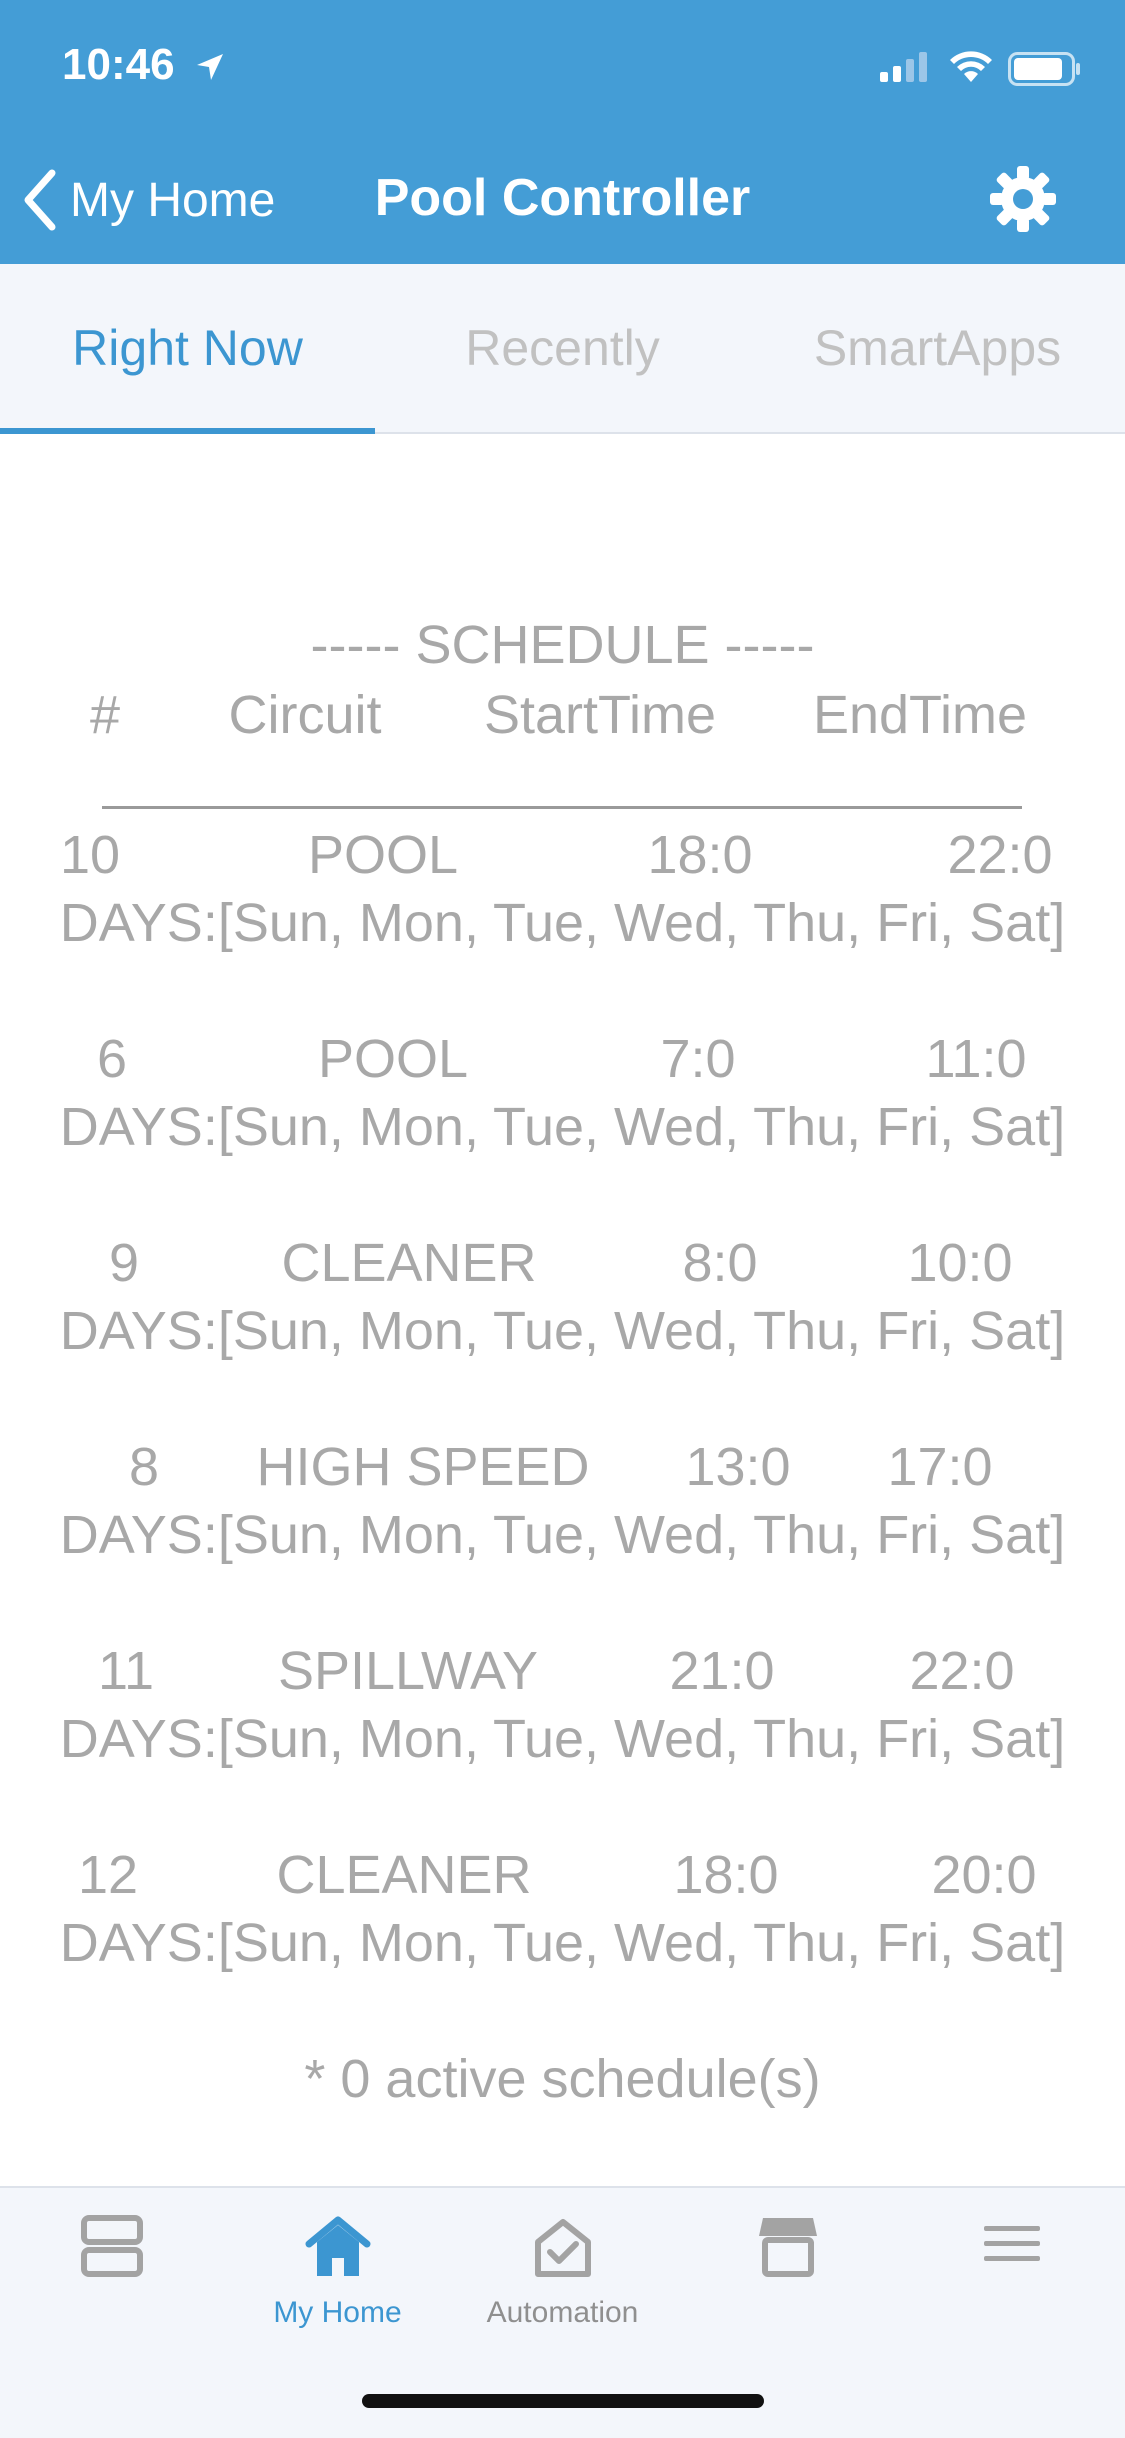 Image resolution: width=1125 pixels, height=2438 pixels. What do you see at coordinates (562, 807) in the screenshot?
I see `header-divider` at bounding box center [562, 807].